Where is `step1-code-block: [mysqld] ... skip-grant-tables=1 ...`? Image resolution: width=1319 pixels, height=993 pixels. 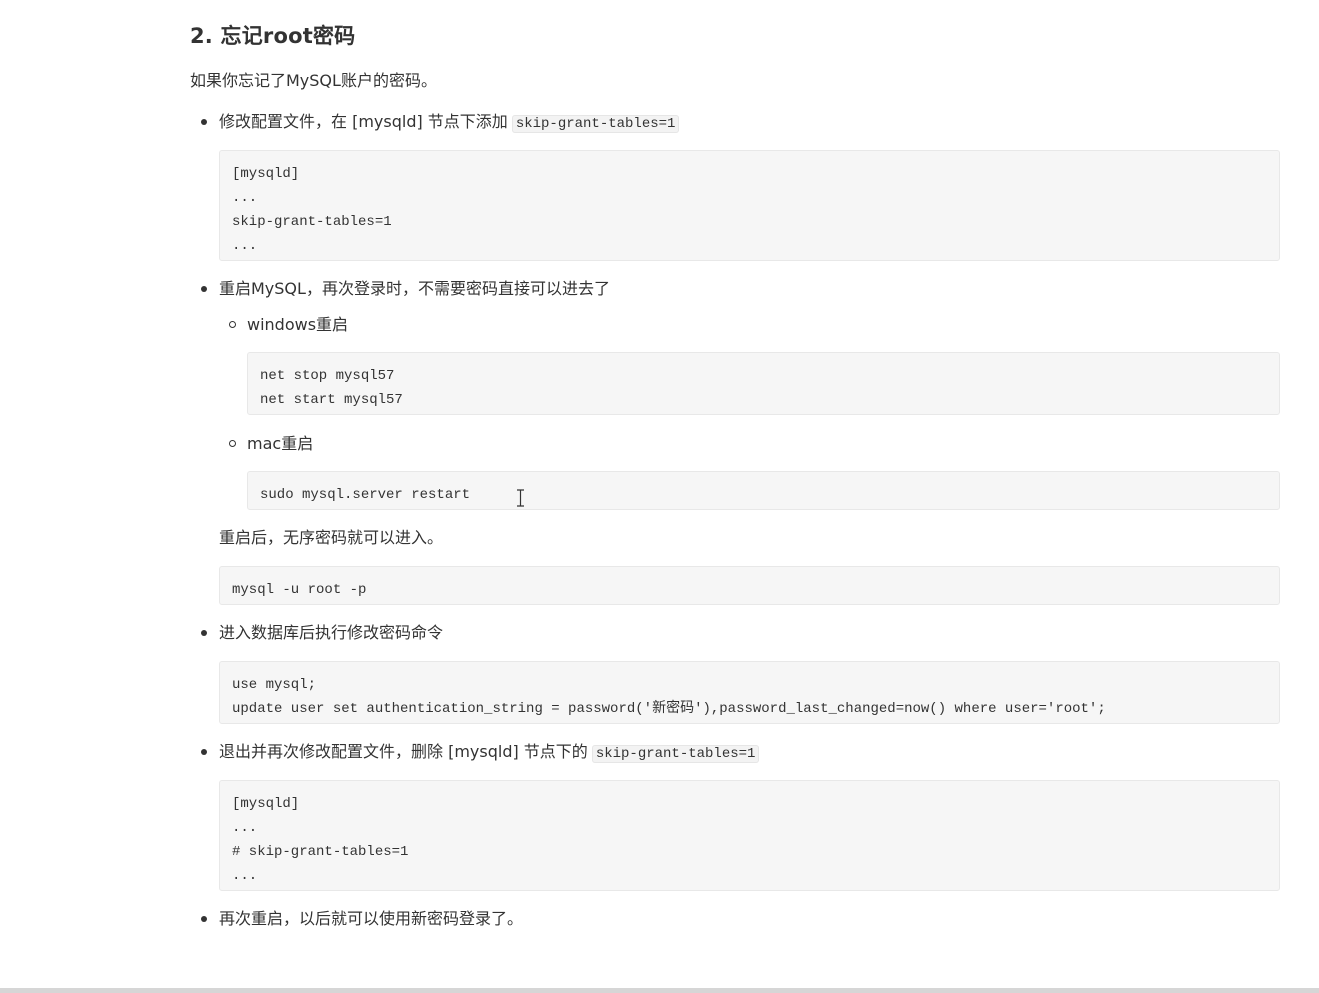 step1-code-block: [mysqld] ... skip-grant-tables=1 ... is located at coordinates (749, 205).